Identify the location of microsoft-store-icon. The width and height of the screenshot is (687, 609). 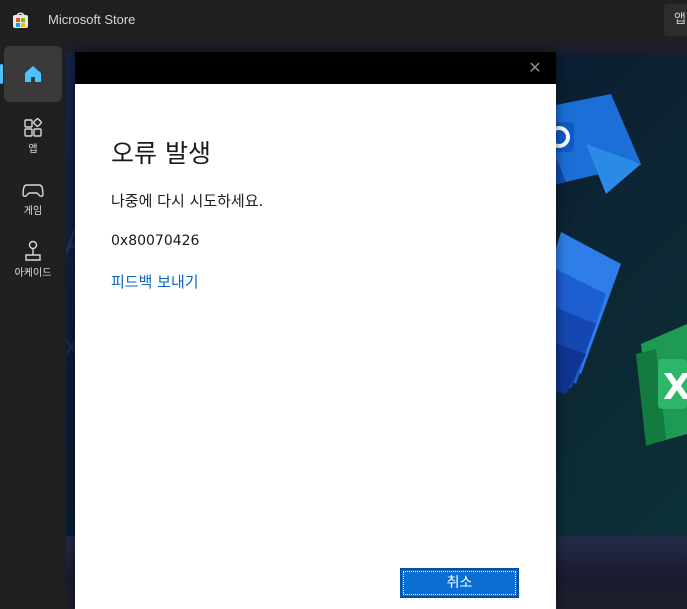
(20, 20).